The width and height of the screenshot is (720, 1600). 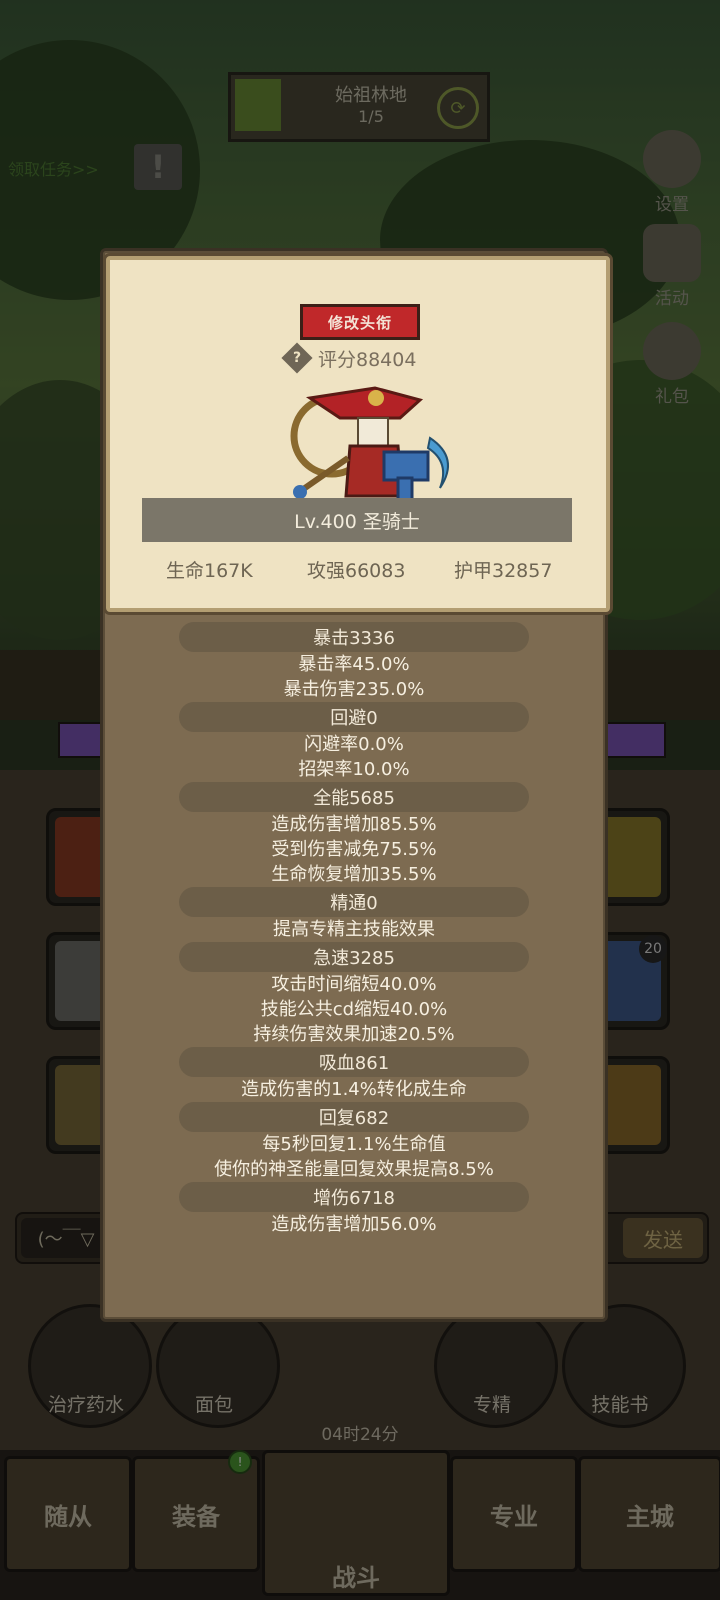 I want to click on stat-line: 暴击伤害235.0%, so click(x=354, y=689).